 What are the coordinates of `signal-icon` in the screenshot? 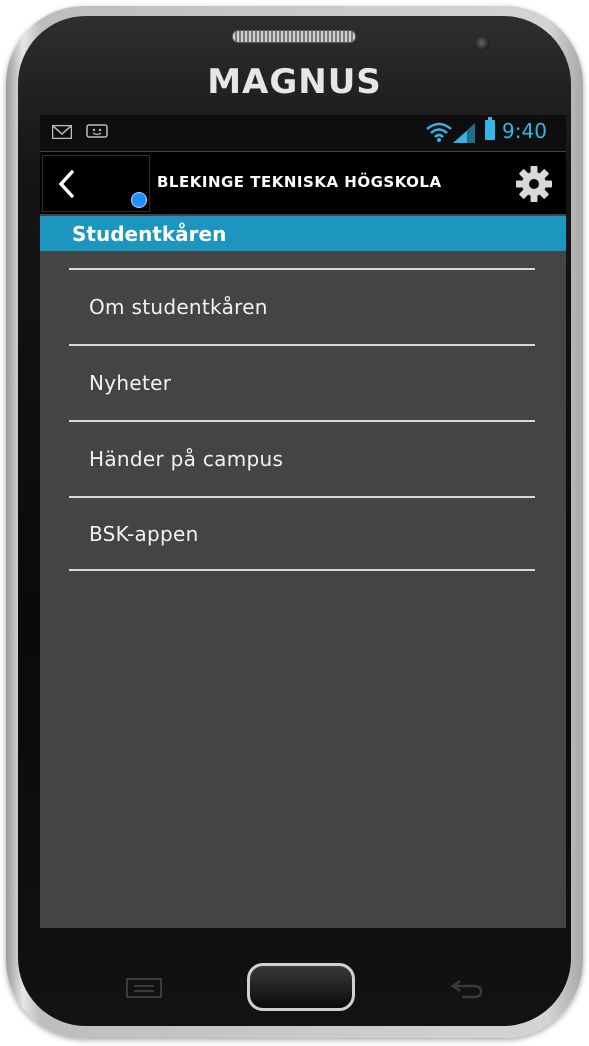 It's located at (464, 133).